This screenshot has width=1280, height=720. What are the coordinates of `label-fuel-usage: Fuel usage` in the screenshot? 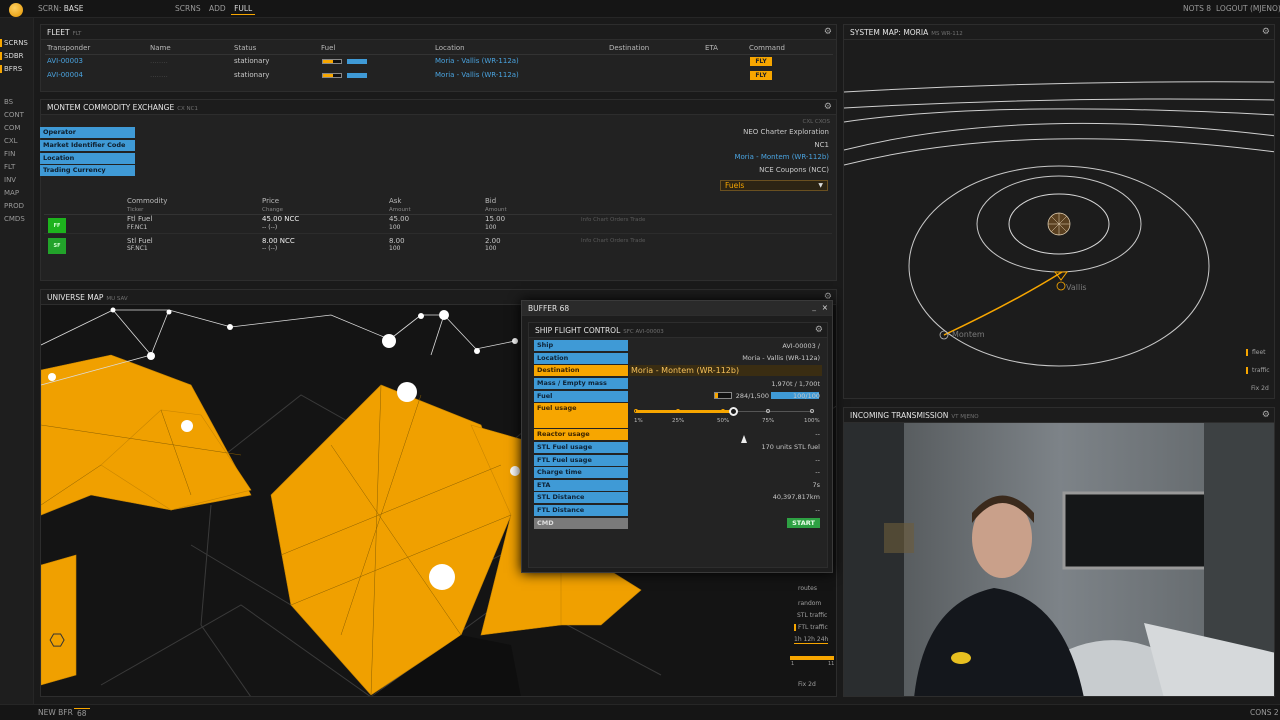 It's located at (581, 415).